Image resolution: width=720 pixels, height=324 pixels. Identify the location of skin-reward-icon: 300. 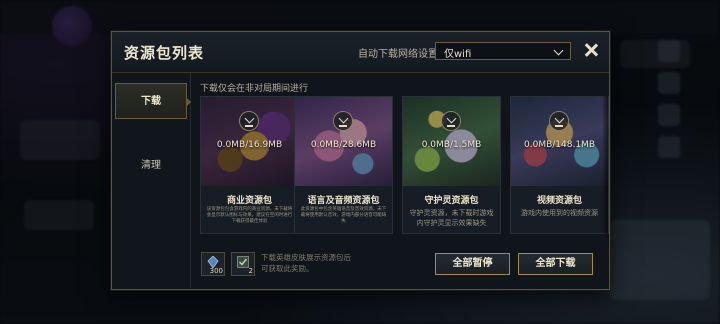
(213, 264).